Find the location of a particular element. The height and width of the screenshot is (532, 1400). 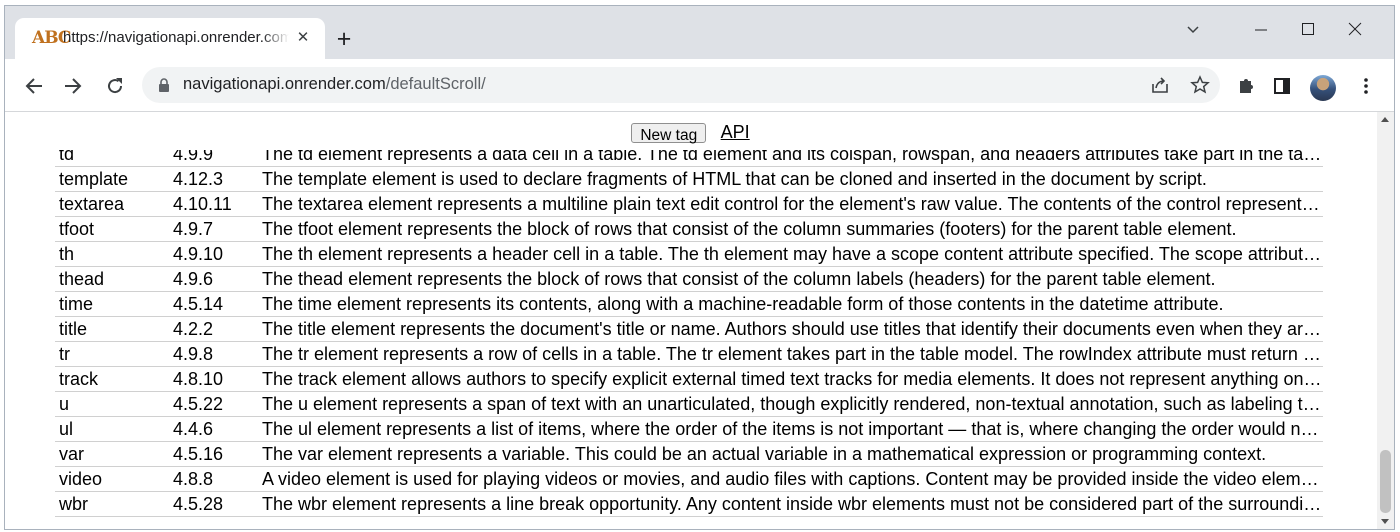

extensions-button is located at coordinates (1246, 86).